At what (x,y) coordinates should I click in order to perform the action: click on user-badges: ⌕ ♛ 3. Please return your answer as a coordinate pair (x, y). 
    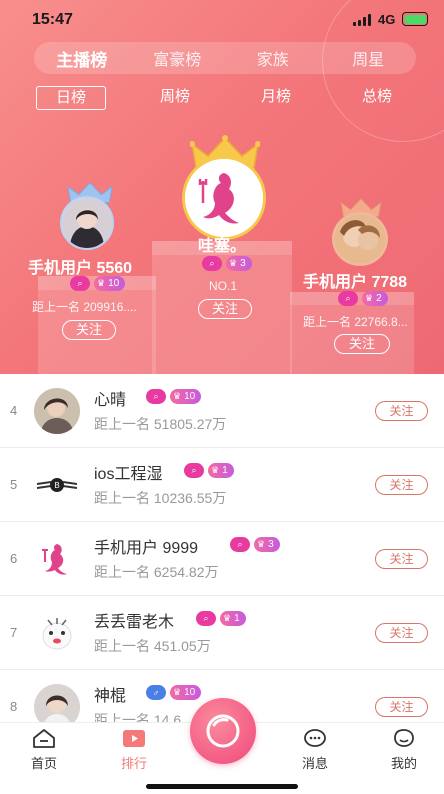
    Looking at the image, I should click on (255, 544).